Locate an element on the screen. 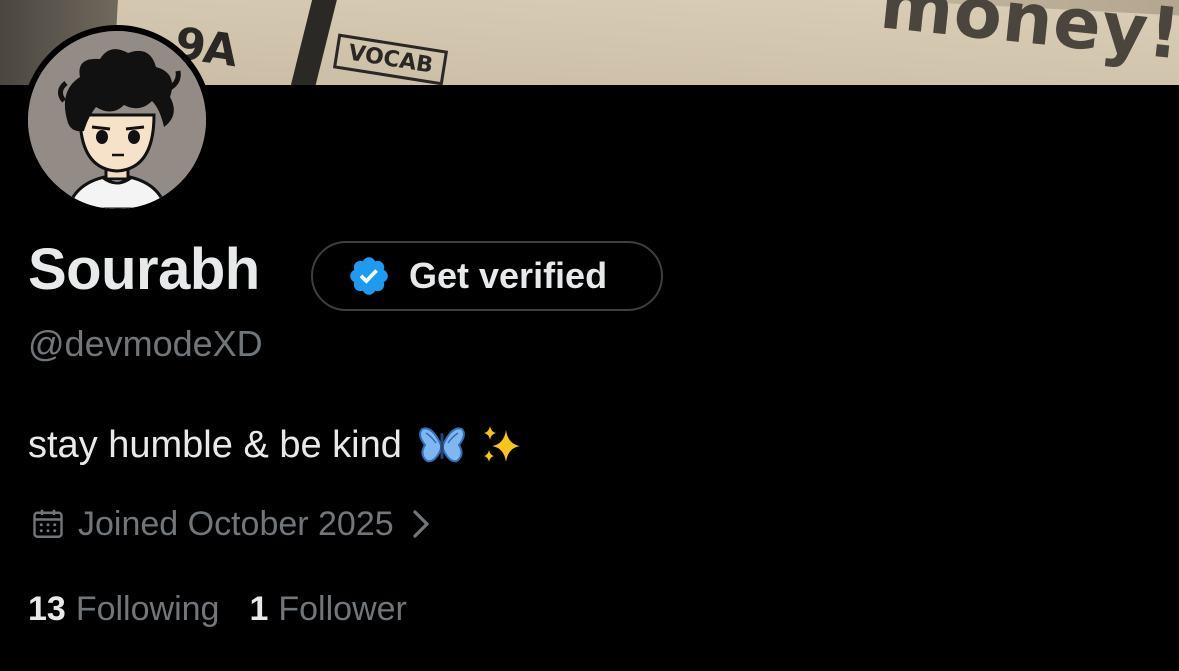  profile-bio: stay humble & be kind is located at coordinates (277, 445).